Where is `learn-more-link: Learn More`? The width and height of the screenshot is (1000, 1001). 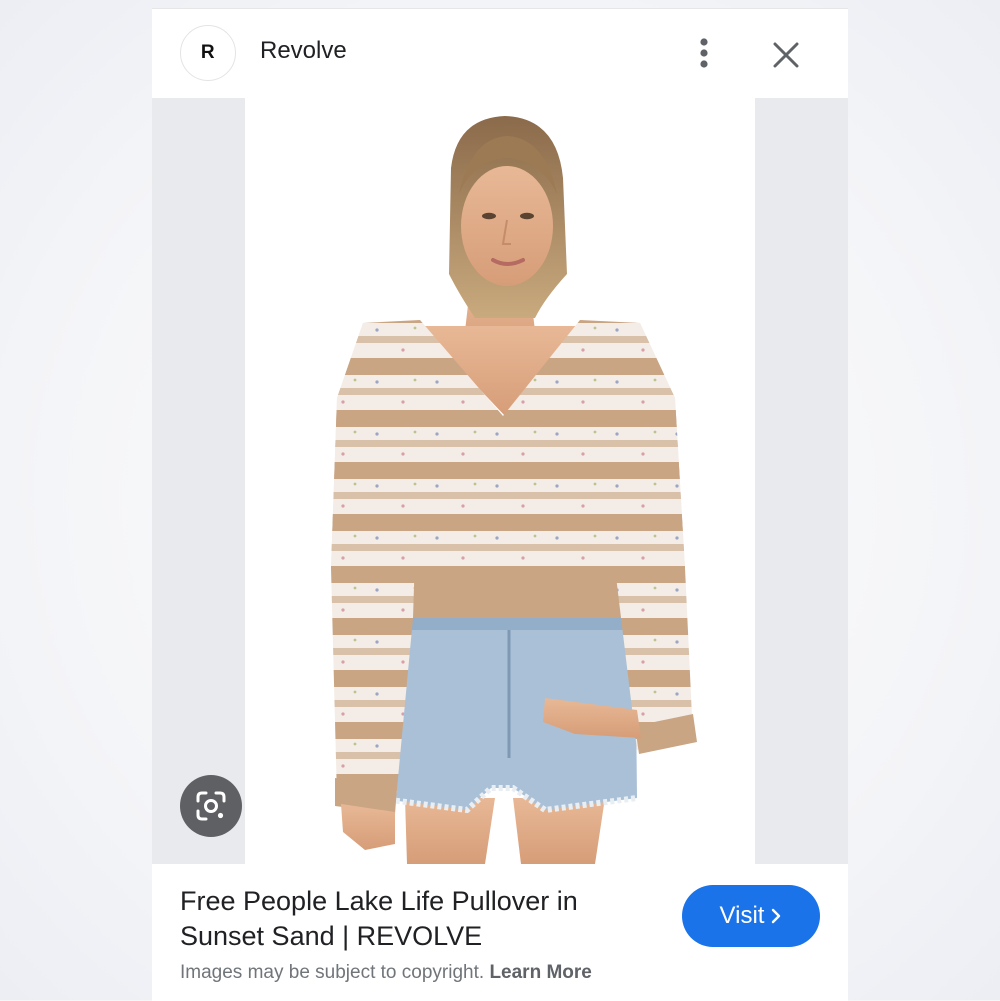
learn-more-link: Learn More is located at coordinates (540, 972).